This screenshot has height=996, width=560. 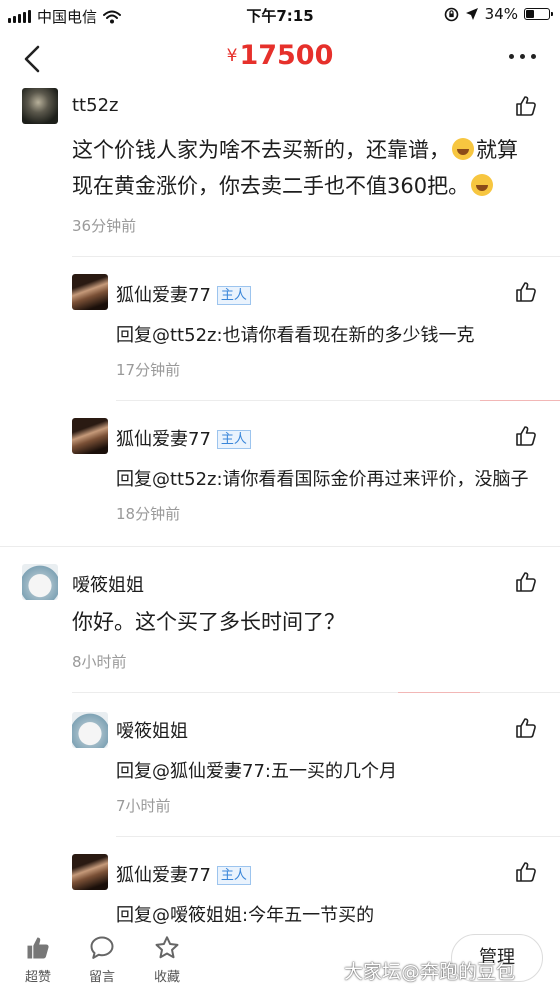 I want to click on reply-text: 回复@嗳筱姐姐:今年五一节买的, so click(x=245, y=915).